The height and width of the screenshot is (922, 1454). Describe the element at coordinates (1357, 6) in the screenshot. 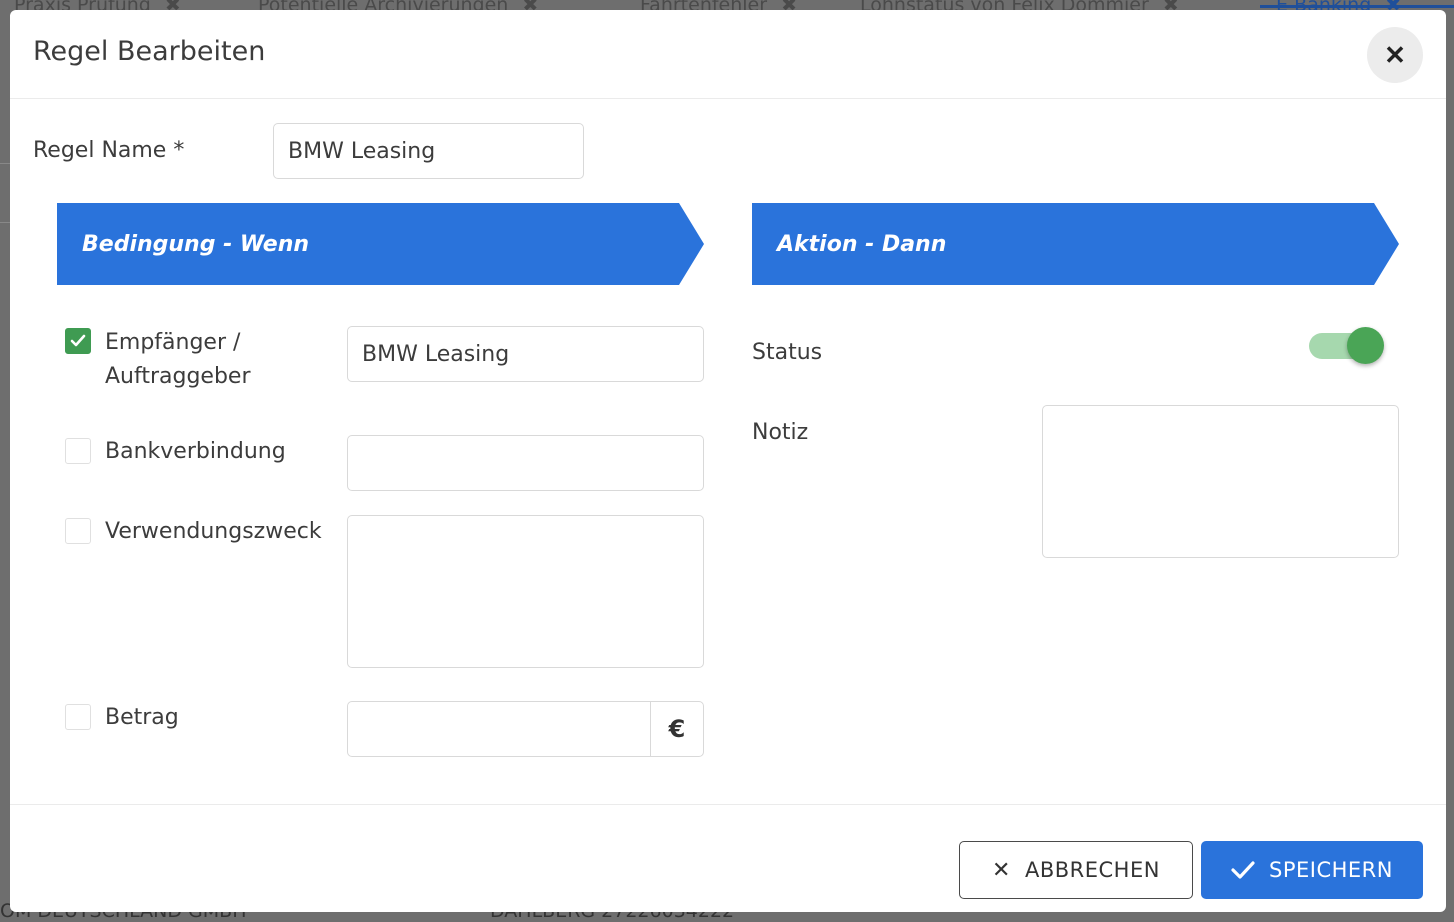

I see `background-active-tab-indicator` at that location.